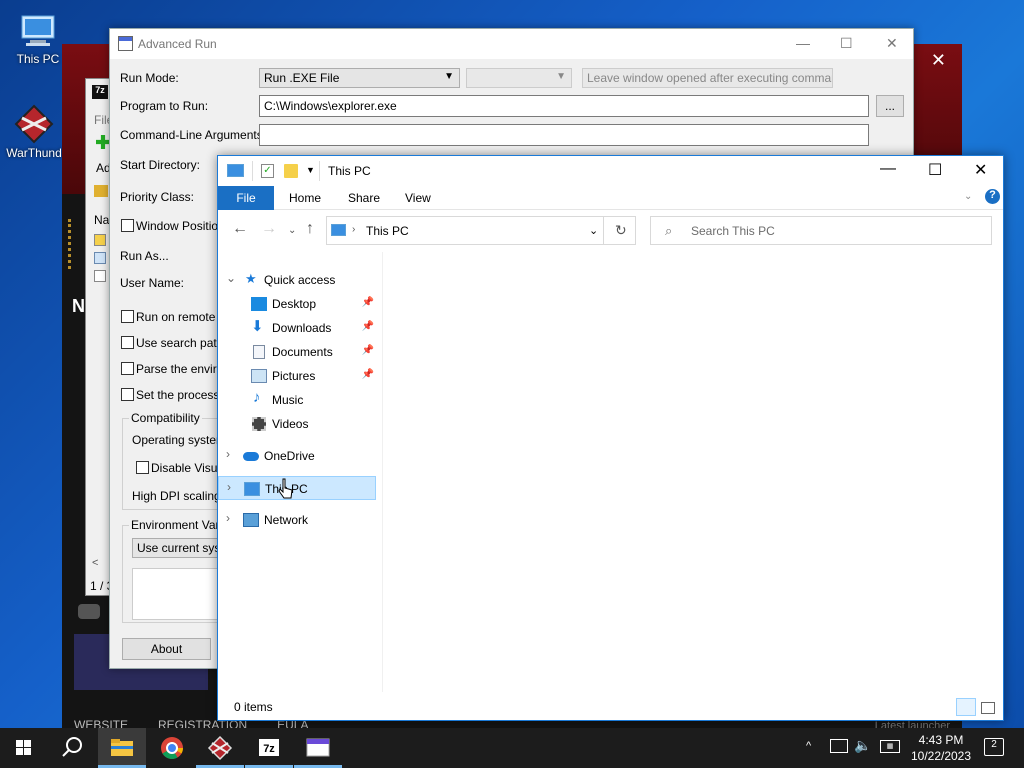 This screenshot has width=1024, height=768. What do you see at coordinates (297, 424) in the screenshot?
I see `tree-videos: Videos` at bounding box center [297, 424].